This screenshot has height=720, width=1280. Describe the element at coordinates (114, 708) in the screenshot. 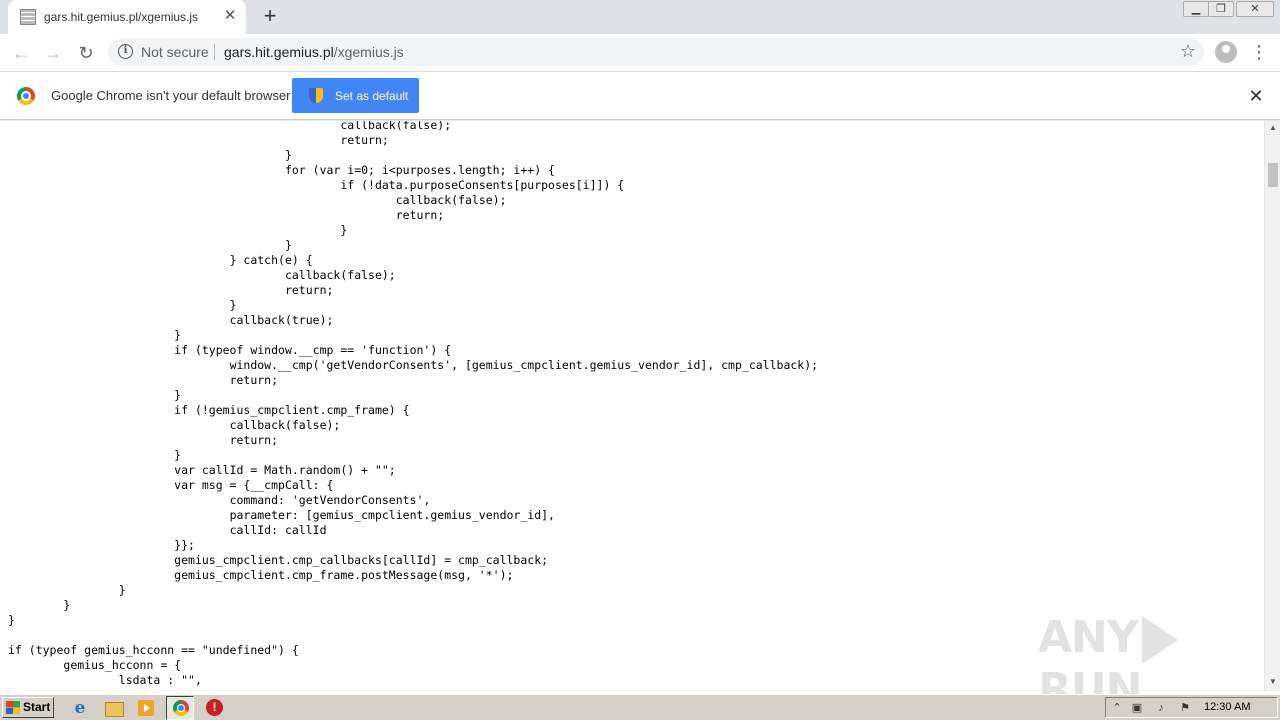

I see `folder-icon` at that location.